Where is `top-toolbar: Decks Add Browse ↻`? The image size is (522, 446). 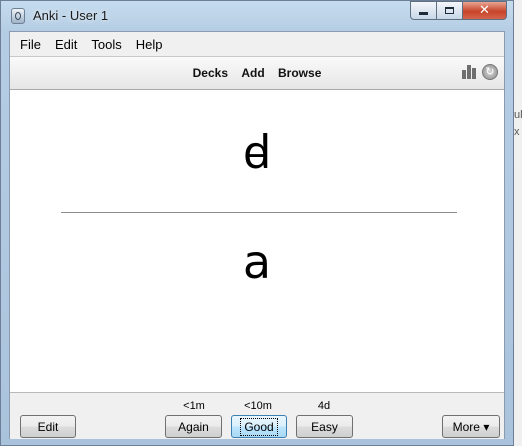 top-toolbar: Decks Add Browse ↻ is located at coordinates (257, 73).